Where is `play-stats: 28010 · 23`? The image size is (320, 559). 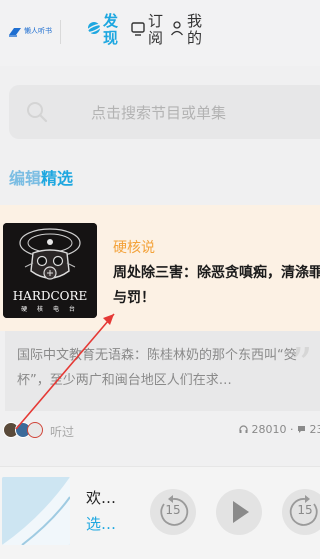 play-stats: 28010 · 23 is located at coordinates (279, 429).